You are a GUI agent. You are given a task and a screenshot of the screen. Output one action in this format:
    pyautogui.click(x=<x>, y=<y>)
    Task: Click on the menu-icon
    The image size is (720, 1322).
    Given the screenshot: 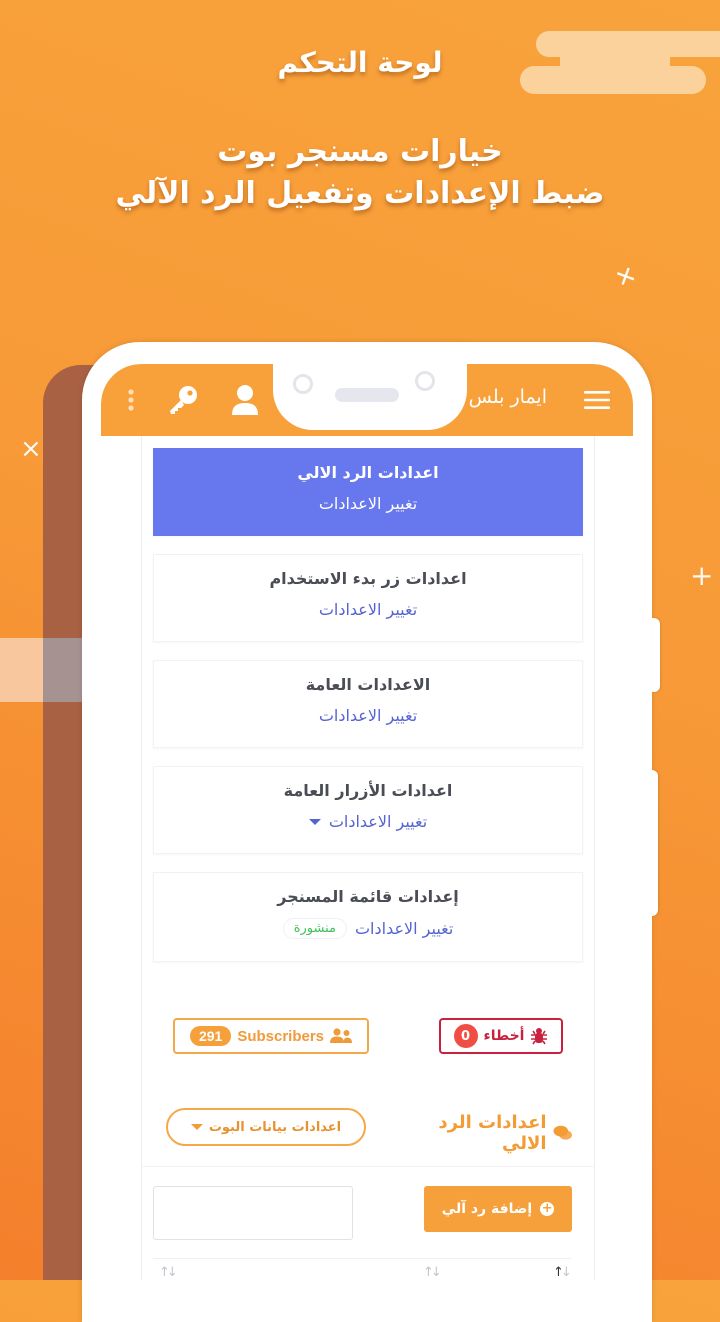 What is the action you would take?
    pyautogui.click(x=597, y=400)
    